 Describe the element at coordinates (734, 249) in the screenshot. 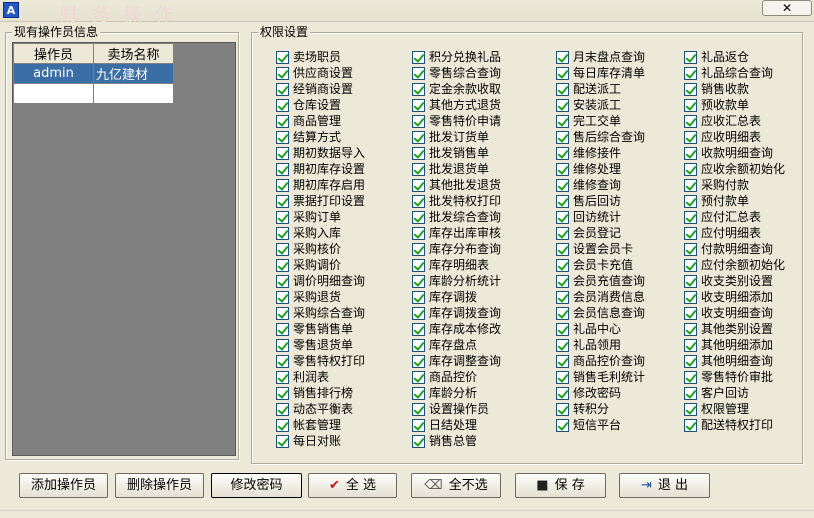

I see `permission-item: 付款明细查询` at that location.